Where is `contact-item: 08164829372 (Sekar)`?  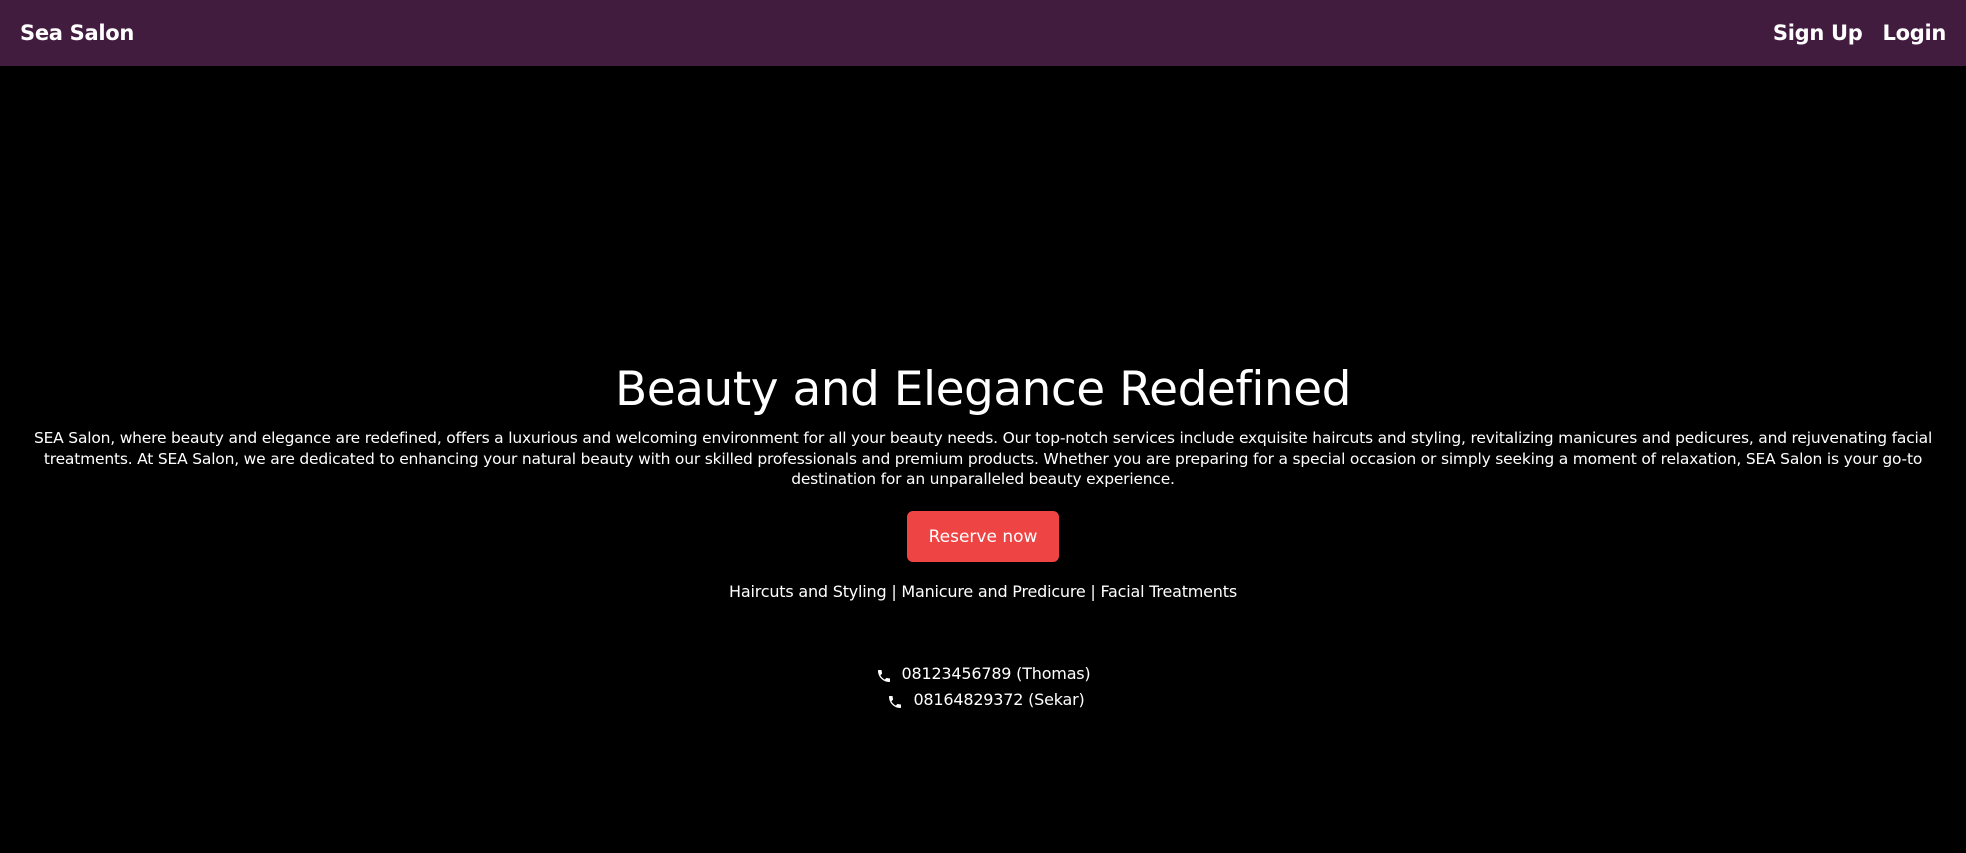 contact-item: 08164829372 (Sekar) is located at coordinates (986, 700).